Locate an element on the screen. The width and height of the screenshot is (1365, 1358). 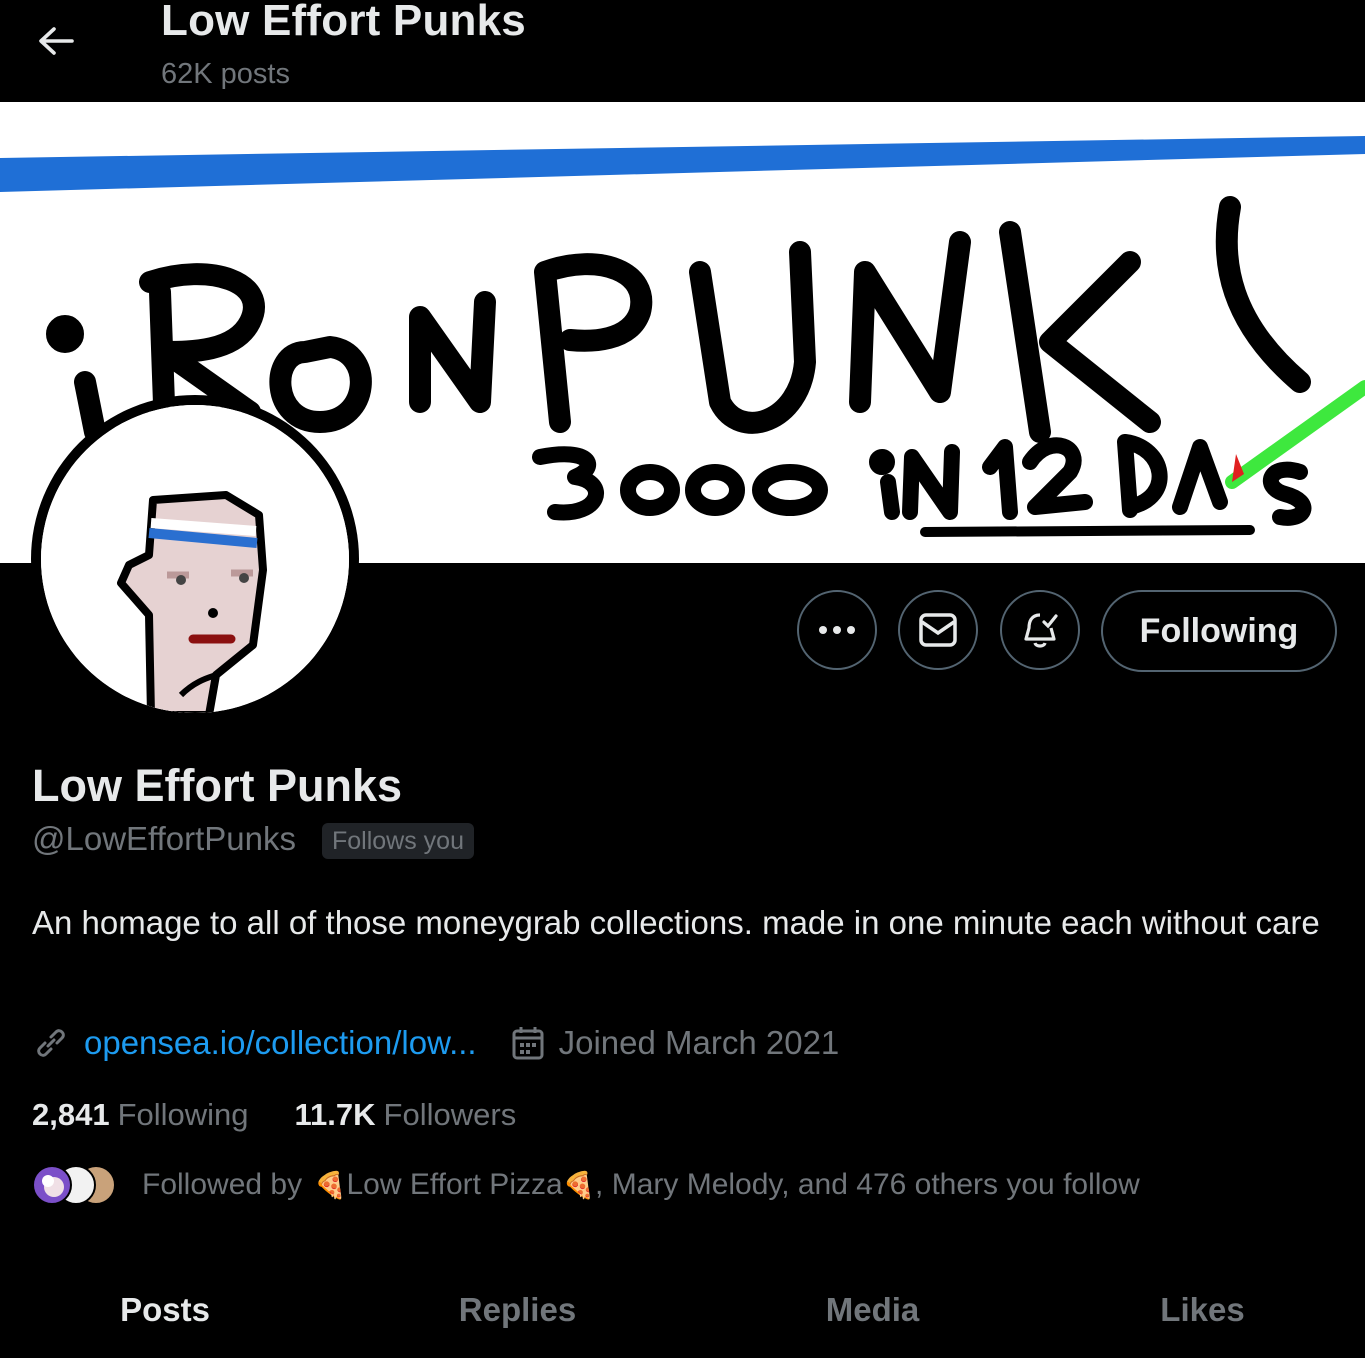
following-stat: 2,841 Following is located at coordinates (140, 1115).